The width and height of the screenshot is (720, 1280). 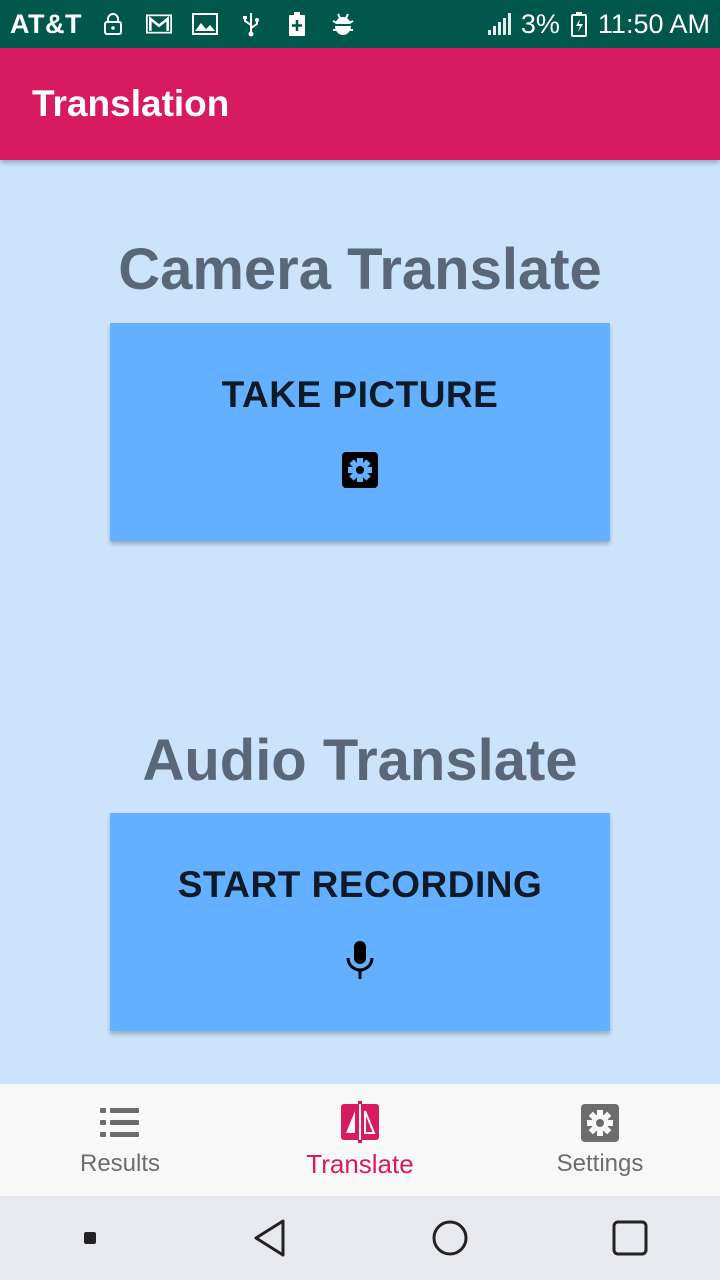 What do you see at coordinates (120, 1163) in the screenshot?
I see `nav-label-results: Results` at bounding box center [120, 1163].